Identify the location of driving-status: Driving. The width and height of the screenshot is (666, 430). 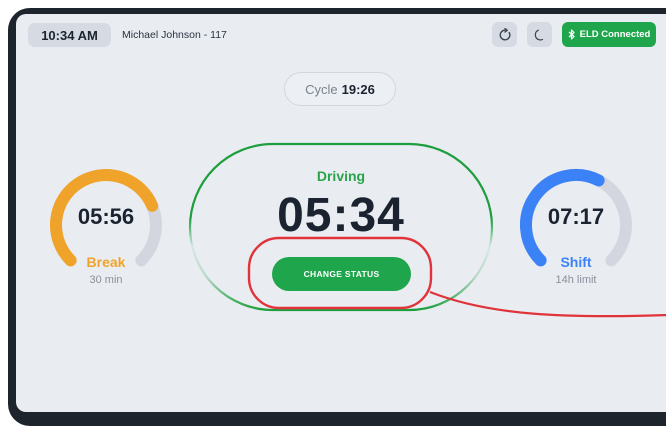
(341, 176).